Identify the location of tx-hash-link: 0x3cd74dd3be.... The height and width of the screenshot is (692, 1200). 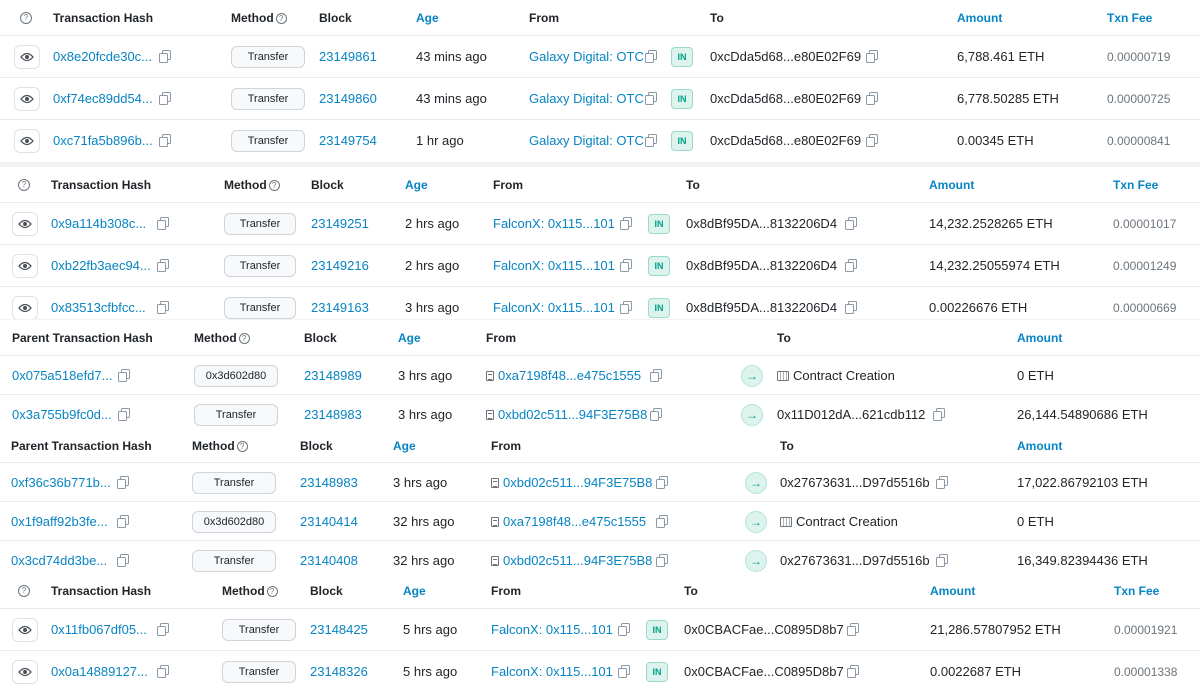
(59, 560).